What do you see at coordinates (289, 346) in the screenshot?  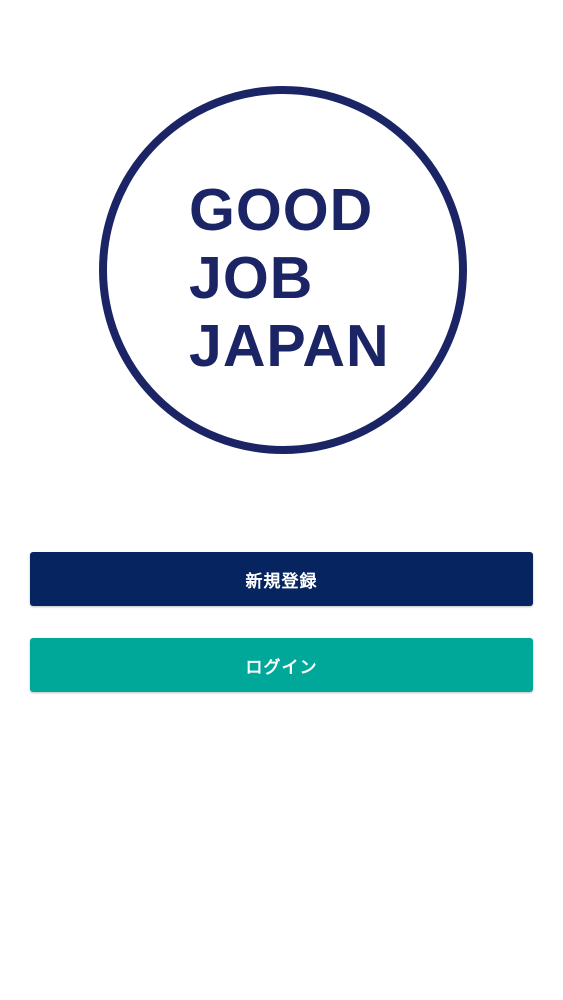 I see `logo-line-japan: JAPAN` at bounding box center [289, 346].